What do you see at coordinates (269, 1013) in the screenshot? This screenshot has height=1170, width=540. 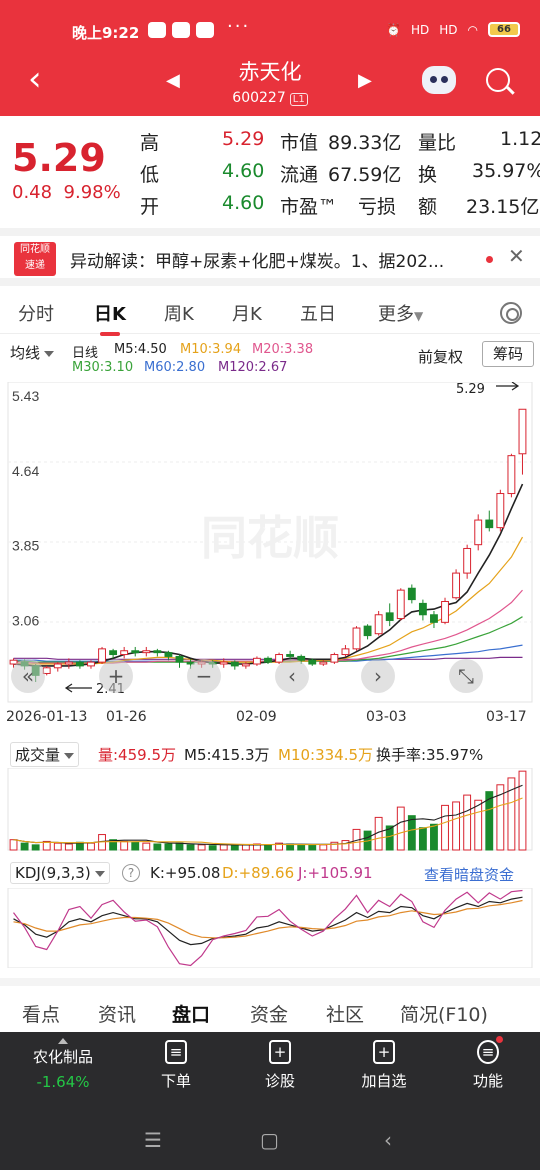 I see `tab-funds: 资金` at bounding box center [269, 1013].